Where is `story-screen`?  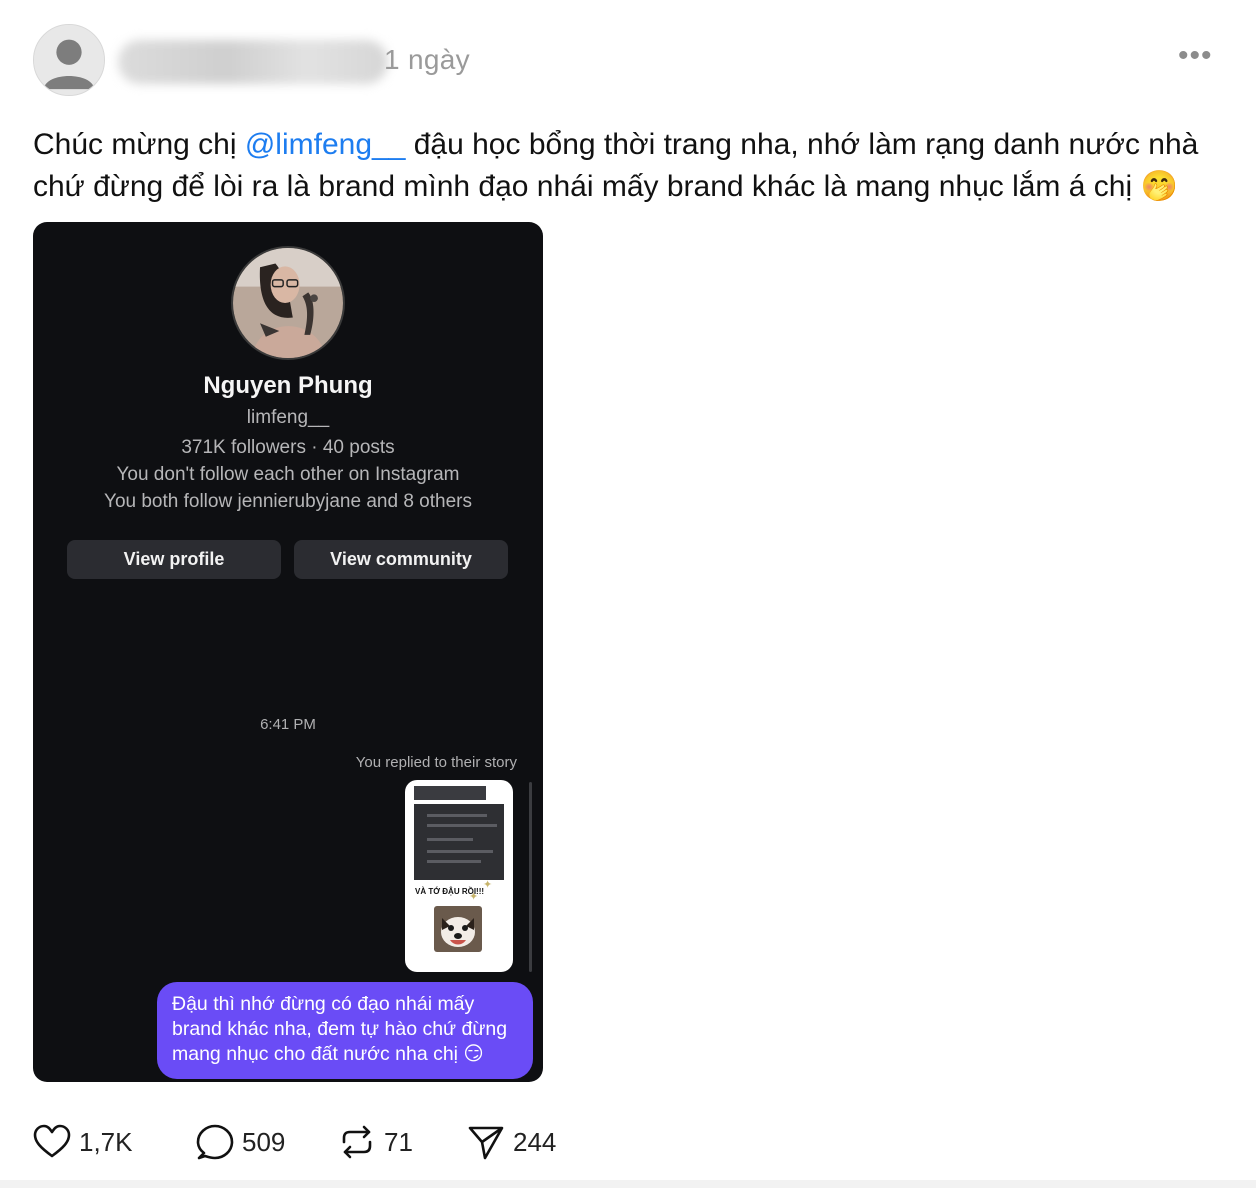
story-screen is located at coordinates (459, 842).